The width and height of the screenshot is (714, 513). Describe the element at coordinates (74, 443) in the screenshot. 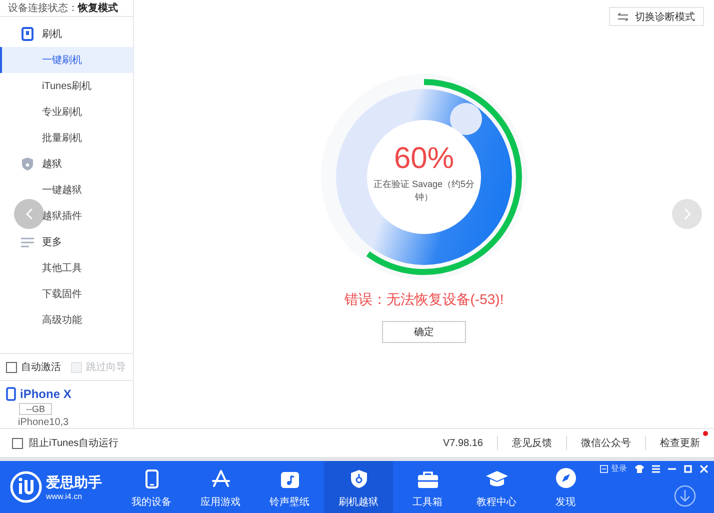

I see `checkbox-label: 阻止iTunes自动运行` at that location.